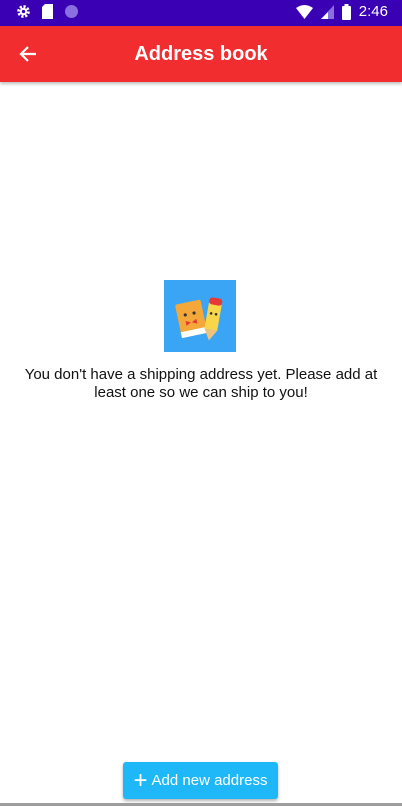  I want to click on empty-state-illustration, so click(200, 316).